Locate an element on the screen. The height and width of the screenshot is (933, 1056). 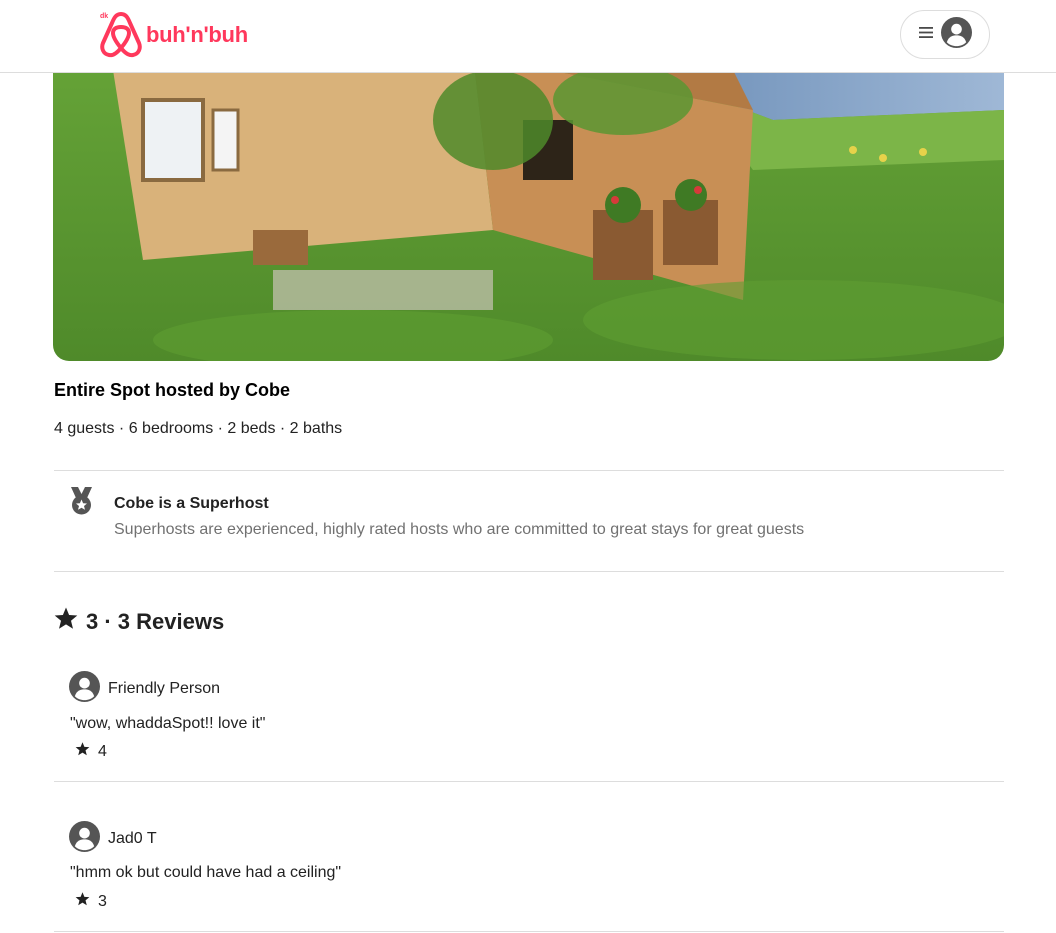
logo-icon: dk is located at coordinates (121, 34).